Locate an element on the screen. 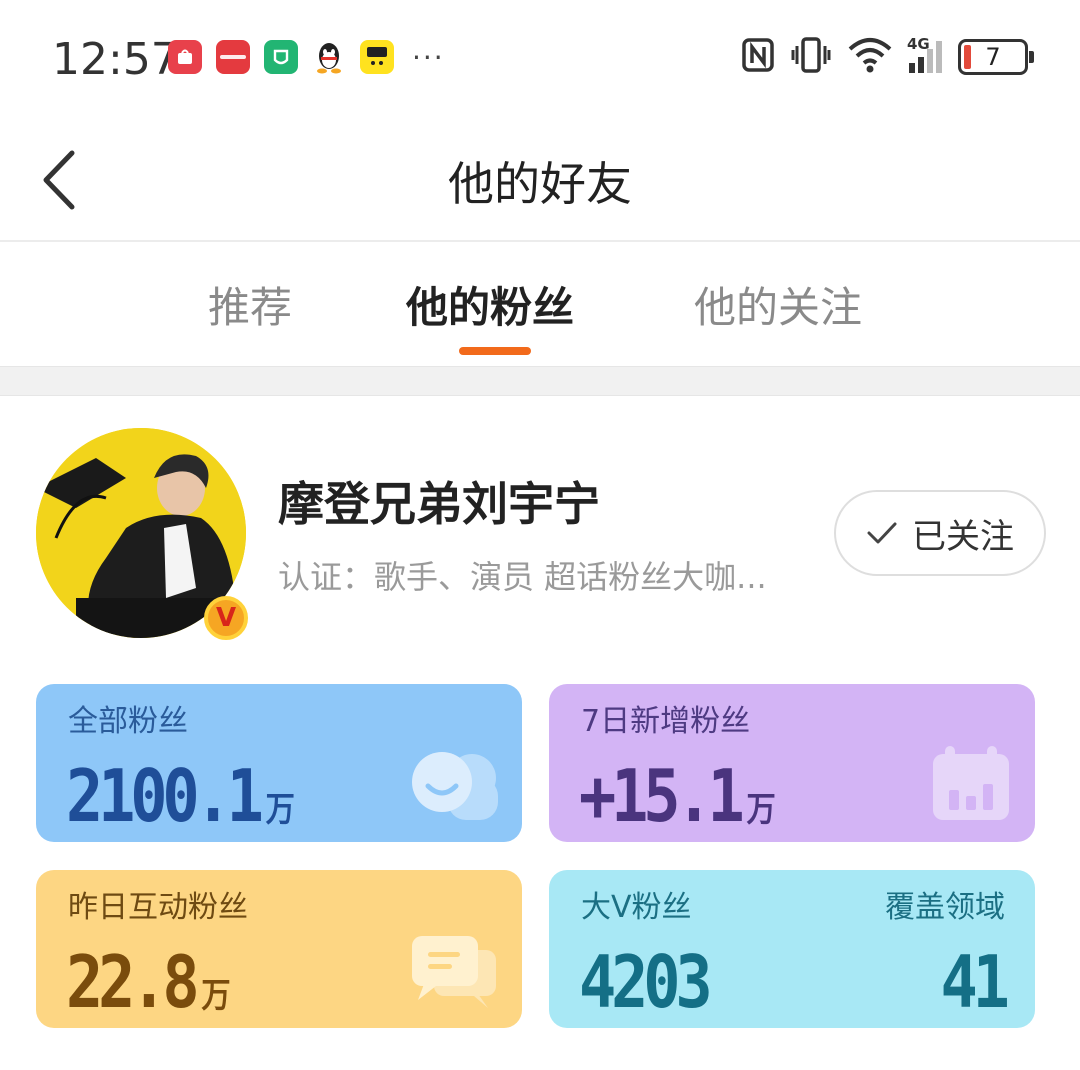 This screenshot has height=1070, width=1080. coverage-domain-label: 覆盖领域 is located at coordinates (945, 907).